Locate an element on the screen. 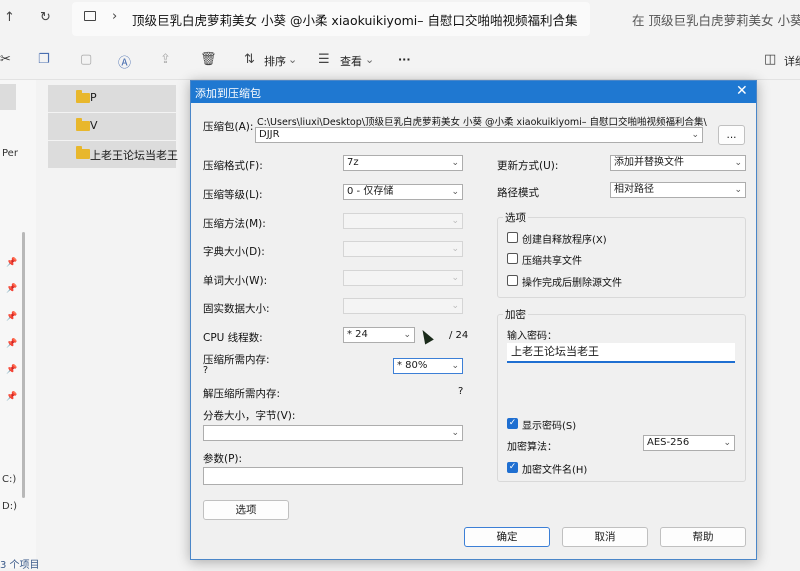 The height and width of the screenshot is (571, 800). nav-item-drive-d: D:) is located at coordinates (9, 506).